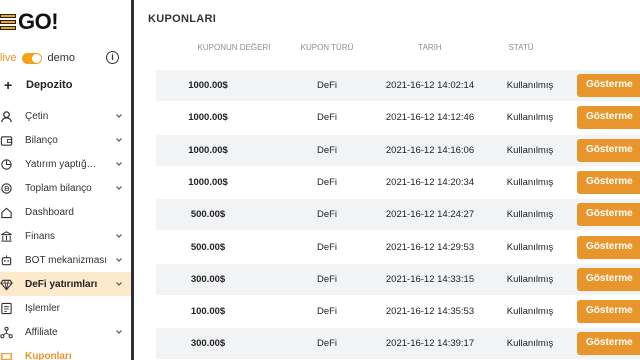 This screenshot has height=360, width=640. What do you see at coordinates (430, 47) in the screenshot?
I see `column-header-date: TARIH` at bounding box center [430, 47].